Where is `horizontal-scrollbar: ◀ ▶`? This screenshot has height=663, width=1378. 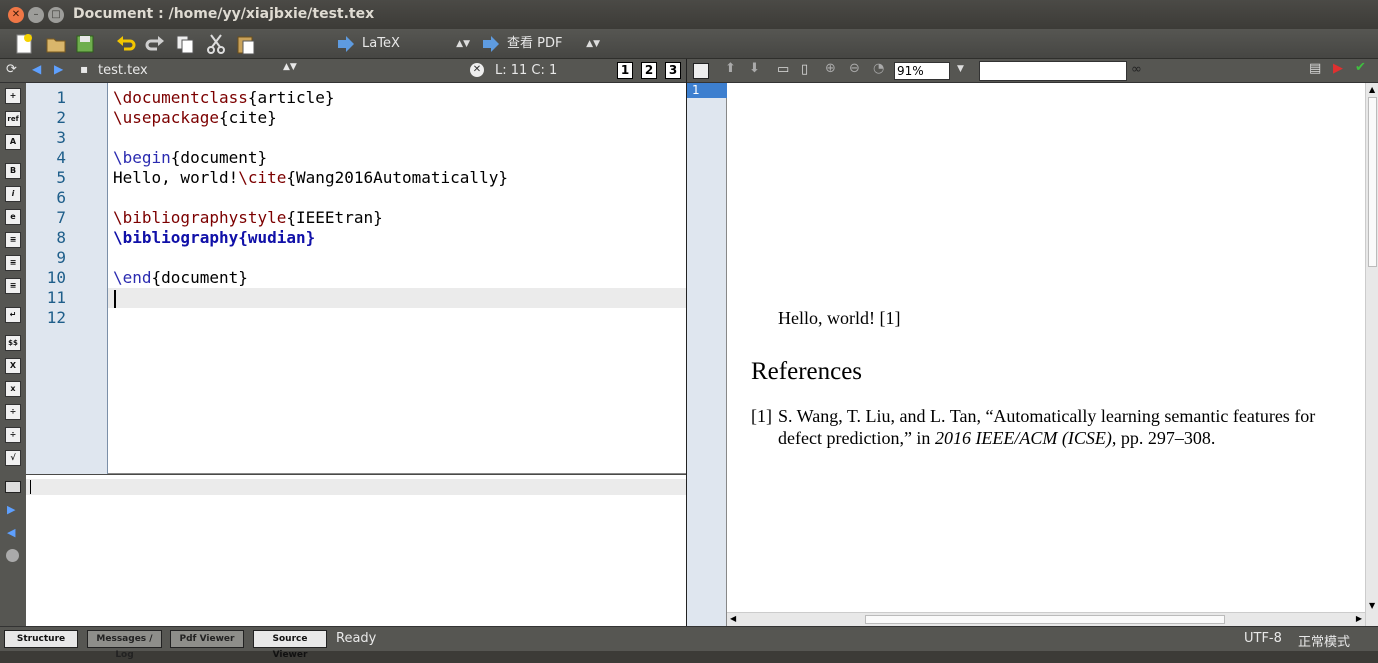 horizontal-scrollbar: ◀ ▶ is located at coordinates (1046, 619).